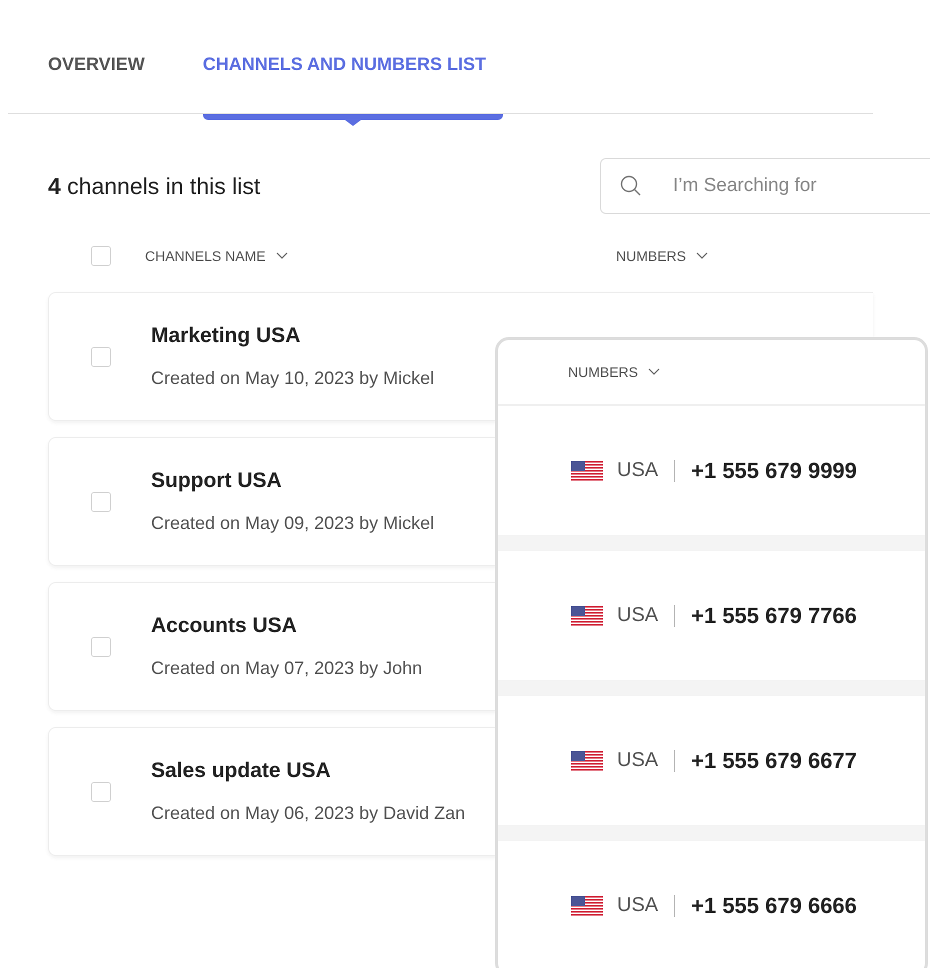 This screenshot has height=968, width=930. Describe the element at coordinates (241, 771) in the screenshot. I see `channel-name: Sales update USA` at that location.